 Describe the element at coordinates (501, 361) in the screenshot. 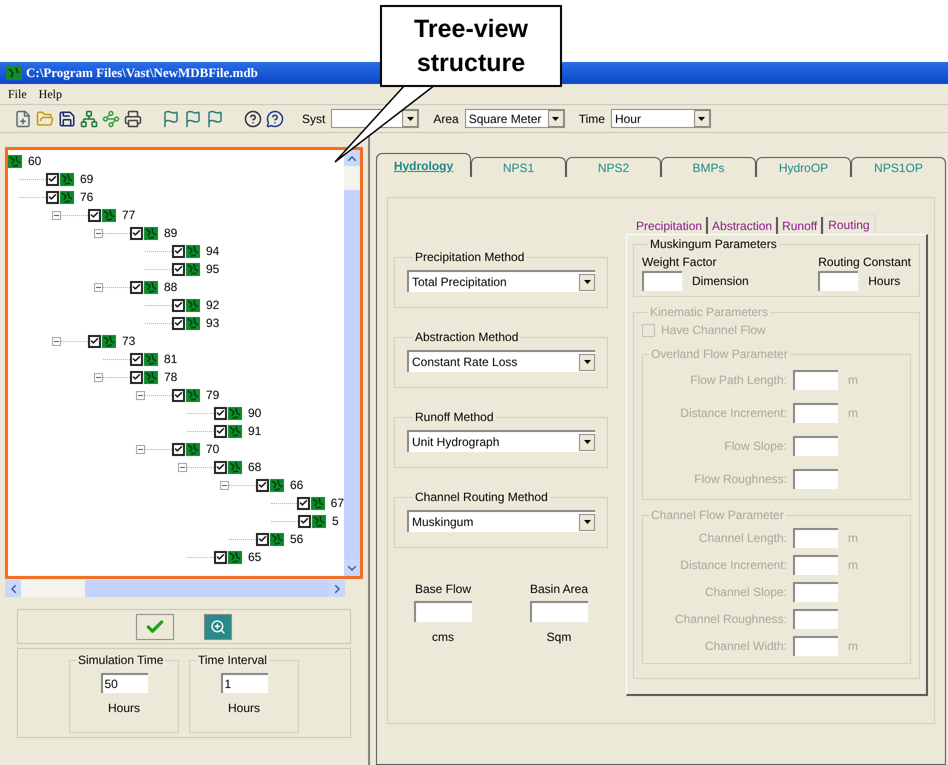

I see `method-dropdown: Constant Rate Loss` at that location.